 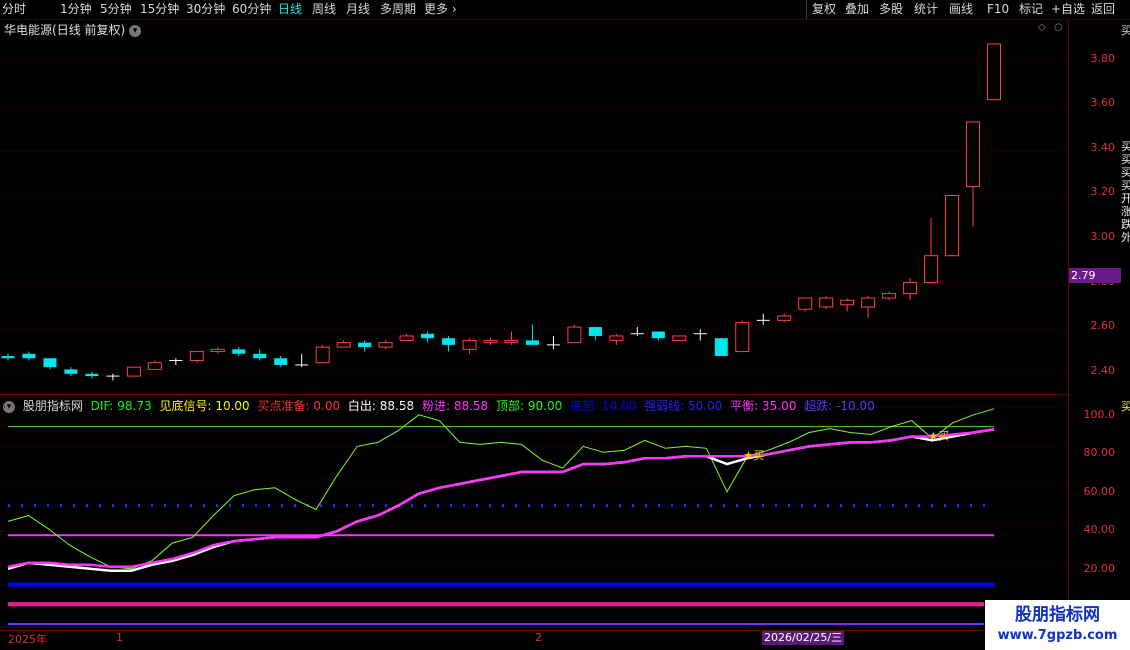 What do you see at coordinates (538, 637) in the screenshot?
I see `timeline-month: 2` at bounding box center [538, 637].